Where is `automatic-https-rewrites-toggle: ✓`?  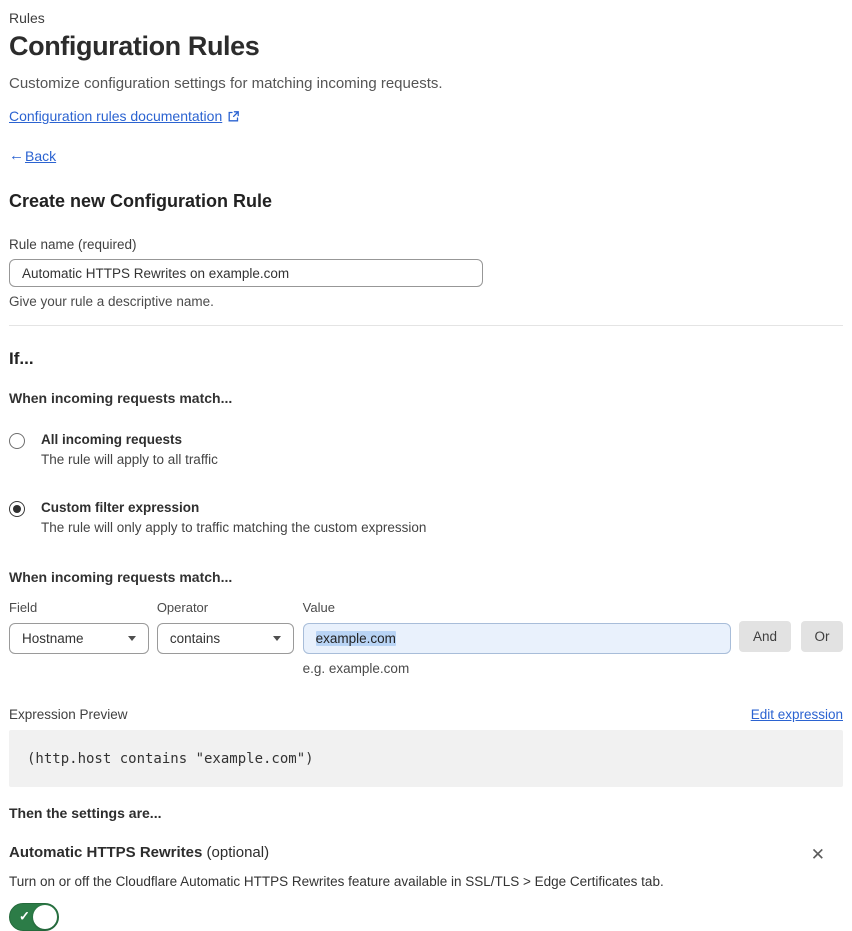
automatic-https-rewrites-toggle: ✓ is located at coordinates (34, 917).